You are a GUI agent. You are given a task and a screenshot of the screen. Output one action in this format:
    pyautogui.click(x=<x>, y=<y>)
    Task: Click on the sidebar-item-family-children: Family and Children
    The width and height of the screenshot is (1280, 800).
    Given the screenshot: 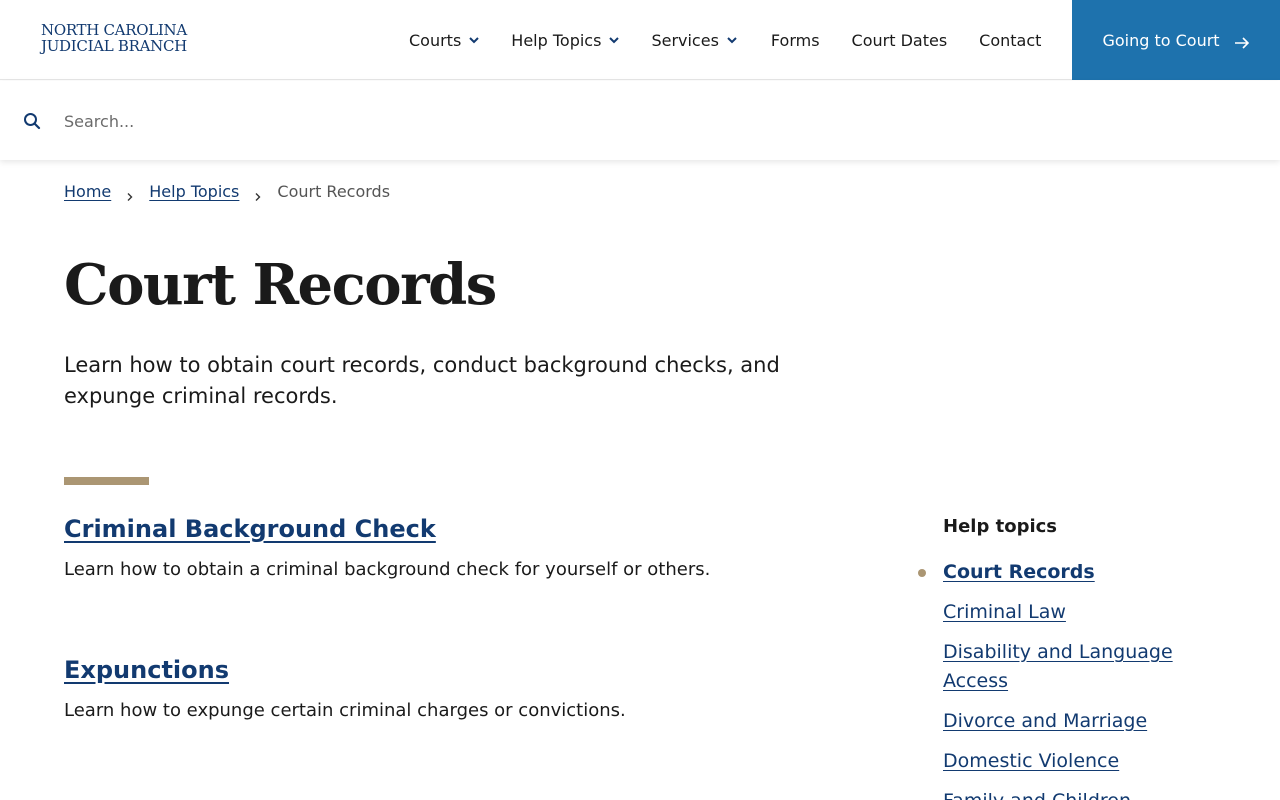 What is the action you would take?
    pyautogui.click(x=1093, y=793)
    